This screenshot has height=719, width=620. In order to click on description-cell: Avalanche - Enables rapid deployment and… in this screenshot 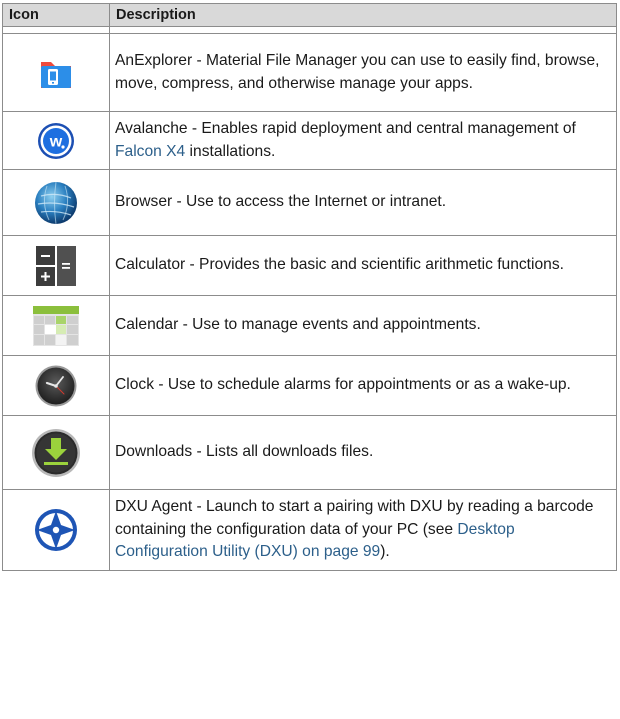, I will do `click(363, 140)`.